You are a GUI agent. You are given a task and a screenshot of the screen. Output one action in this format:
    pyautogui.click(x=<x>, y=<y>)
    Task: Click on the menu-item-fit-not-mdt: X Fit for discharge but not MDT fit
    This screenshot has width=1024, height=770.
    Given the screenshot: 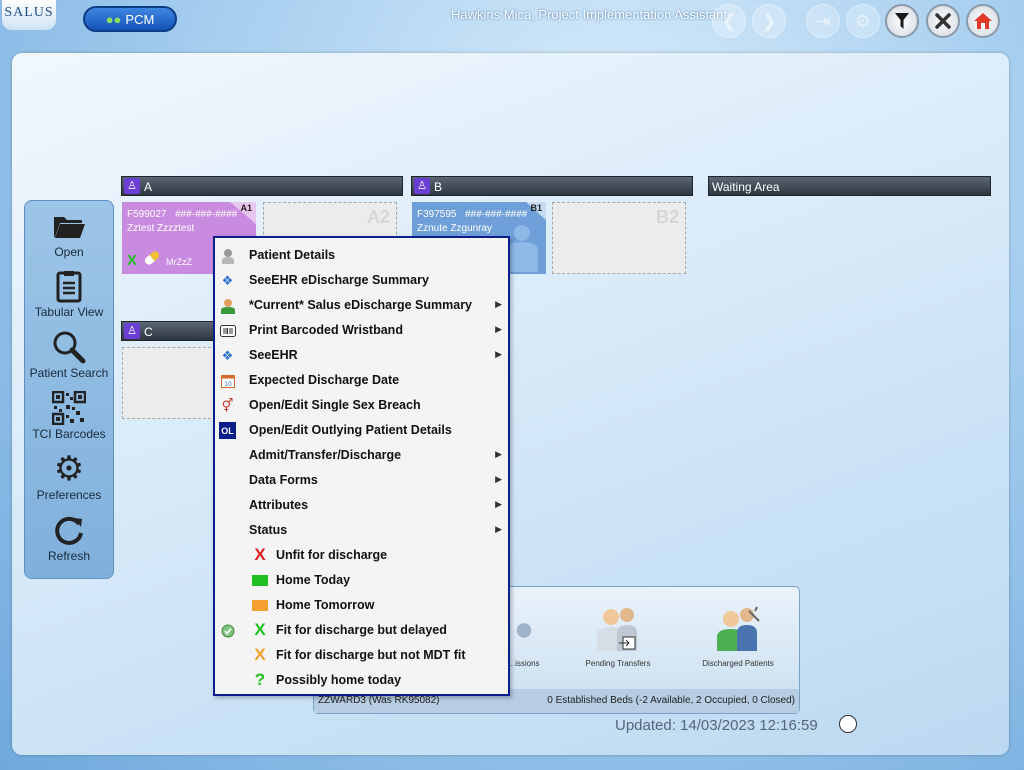 What is the action you would take?
    pyautogui.click(x=361, y=655)
    